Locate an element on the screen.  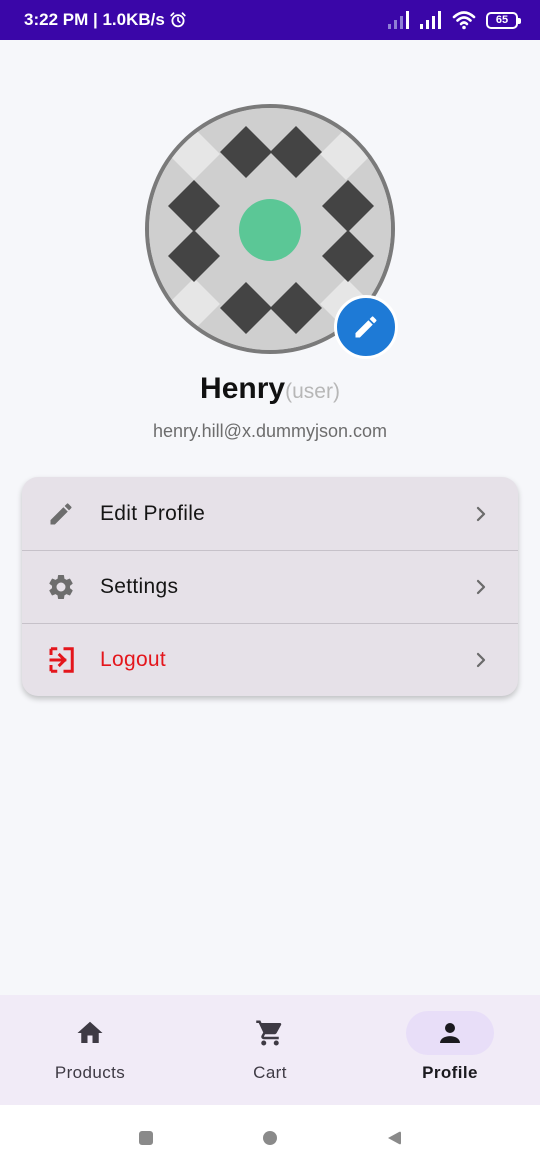
bottom-nav: Products Cart Profile is located at coordinates (270, 1050).